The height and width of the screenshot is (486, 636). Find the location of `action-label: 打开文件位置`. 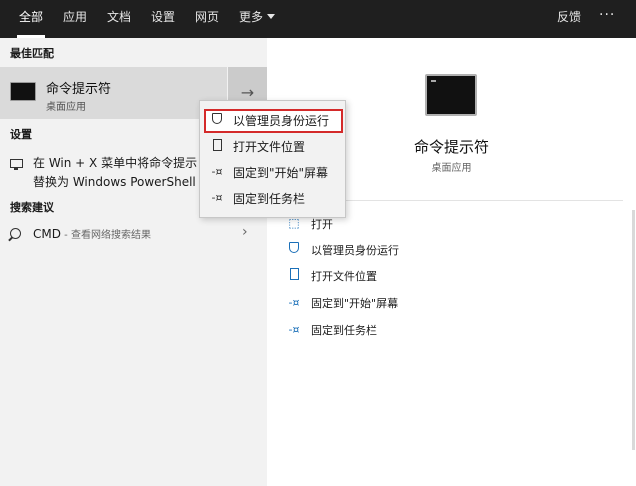

action-label: 打开文件位置 is located at coordinates (344, 276).